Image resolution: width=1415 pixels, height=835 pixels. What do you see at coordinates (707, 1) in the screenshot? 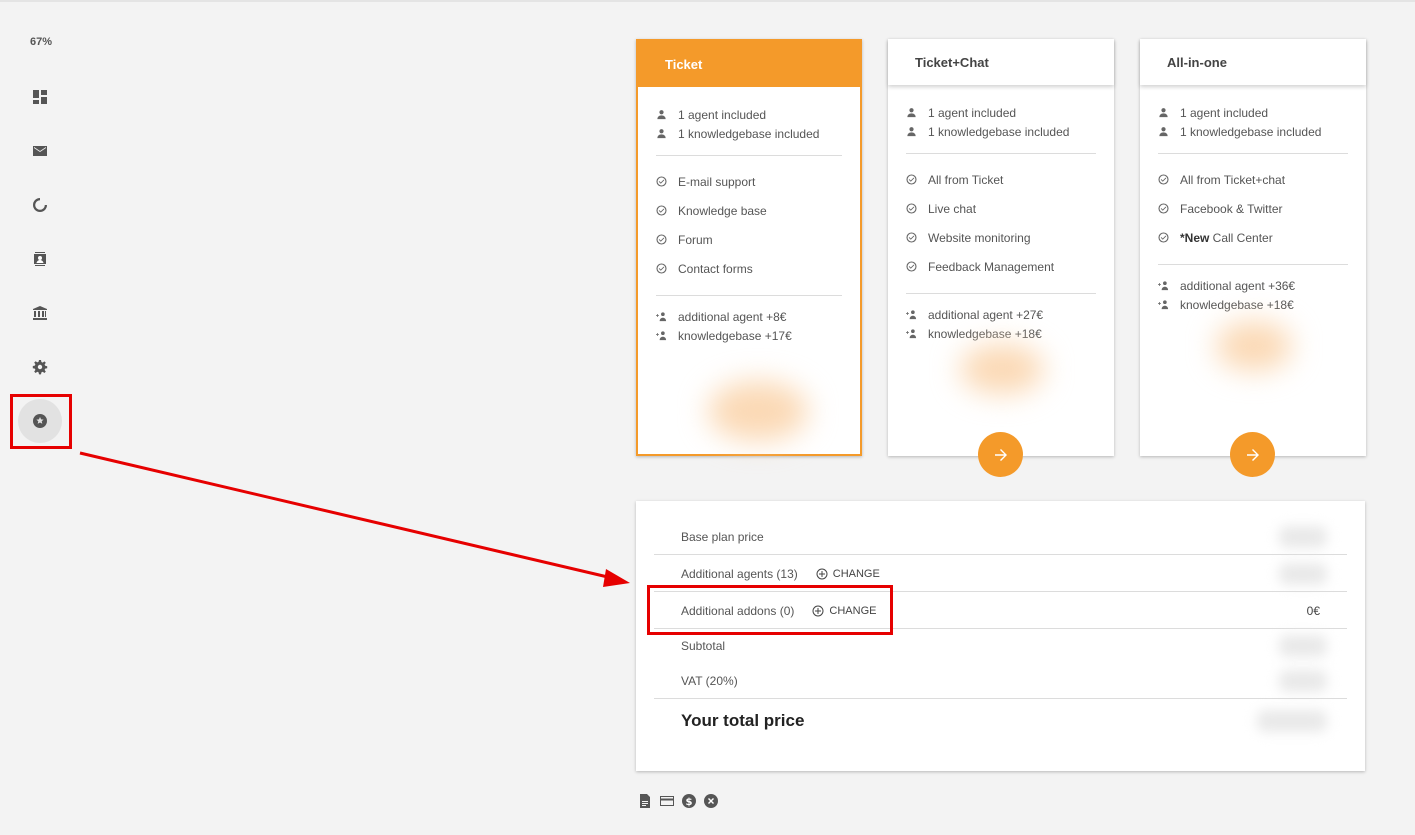
I see `top-border` at bounding box center [707, 1].